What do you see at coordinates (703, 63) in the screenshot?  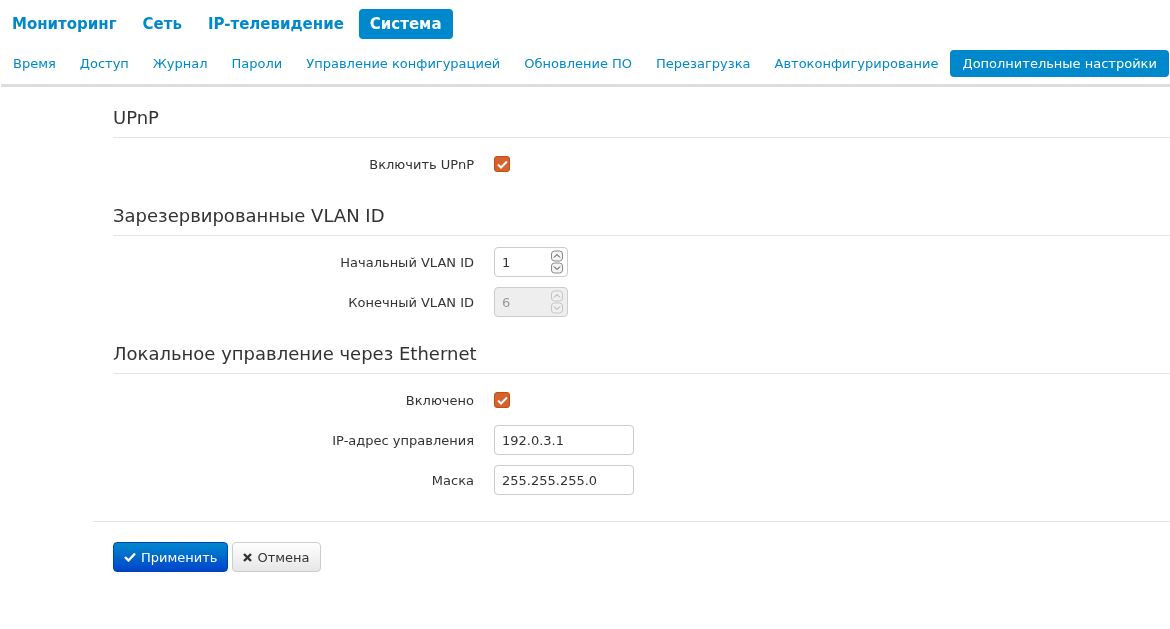 I see `sub-tab: Перезагрузка` at bounding box center [703, 63].